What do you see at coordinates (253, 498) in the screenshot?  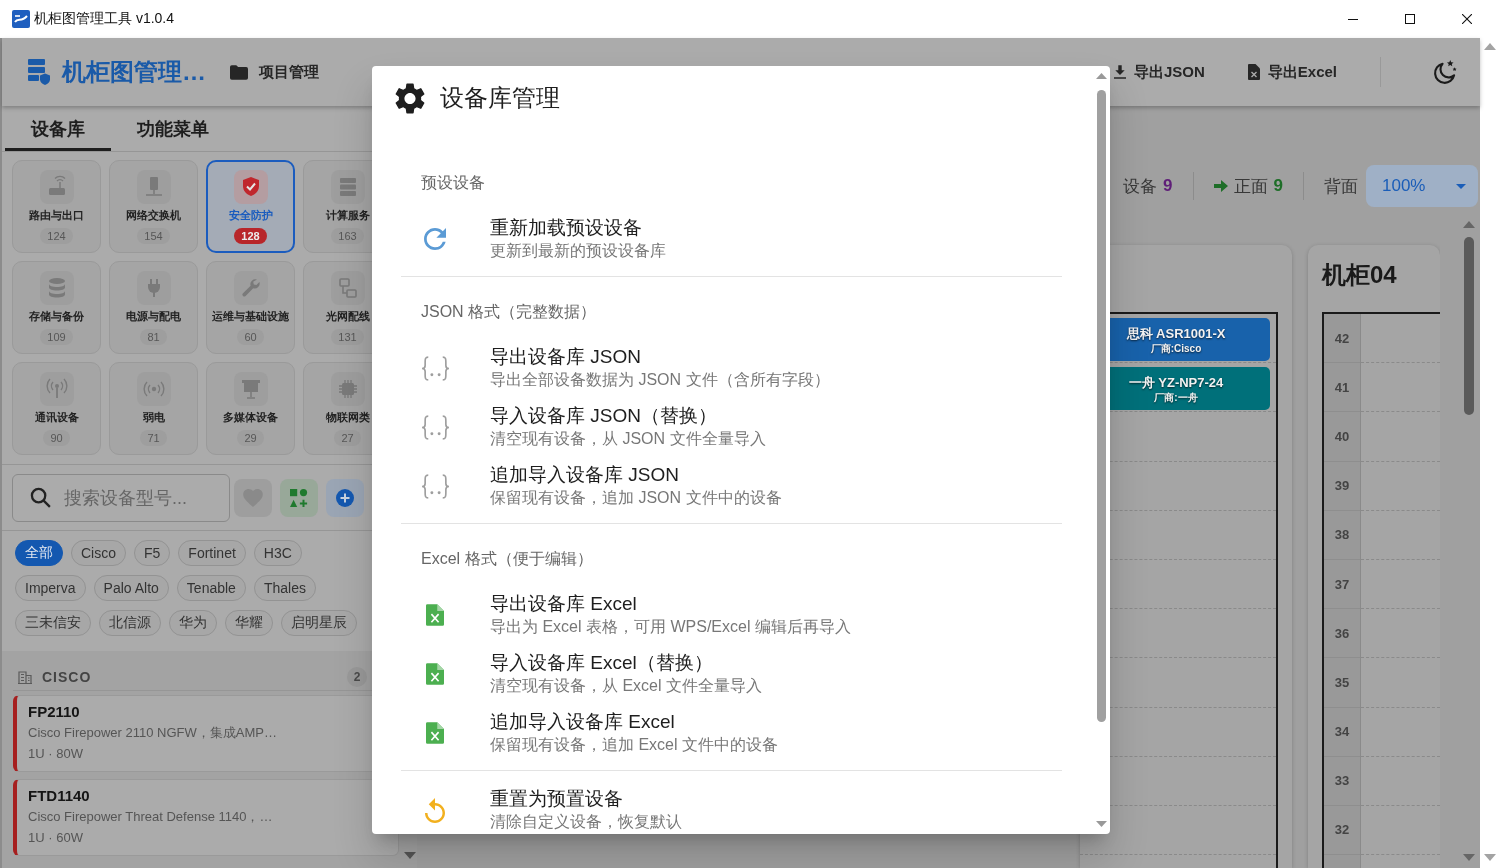 I see `favorites-button` at bounding box center [253, 498].